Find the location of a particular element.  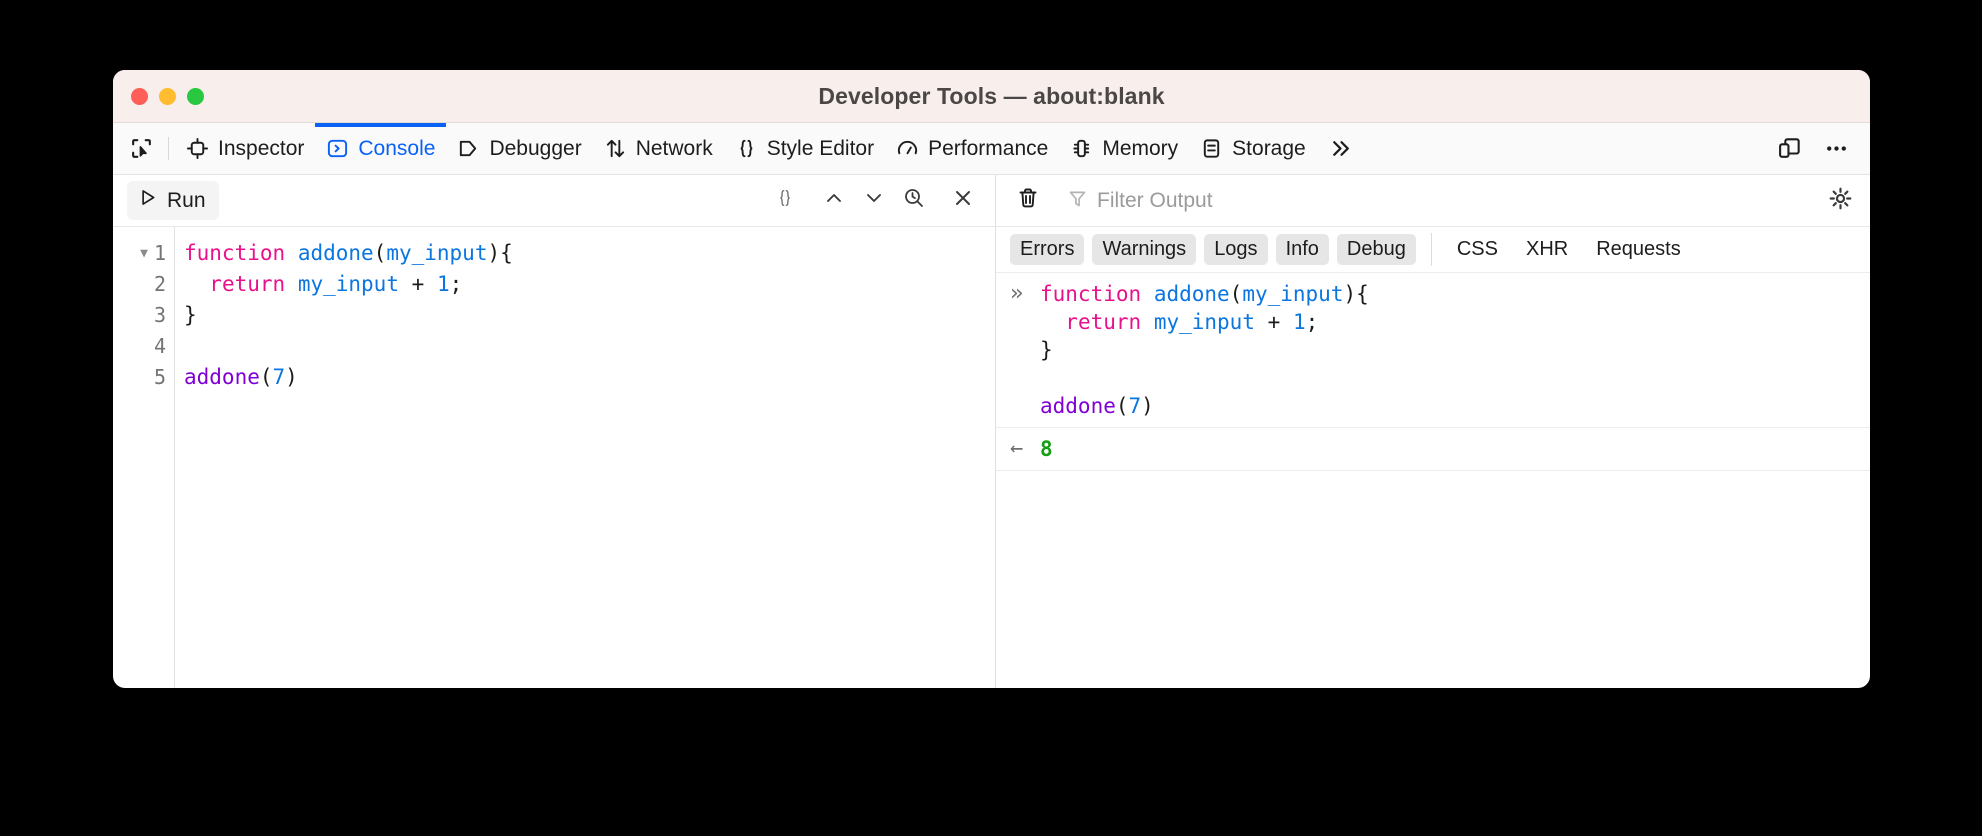

pretty-print-icon is located at coordinates (785, 200).